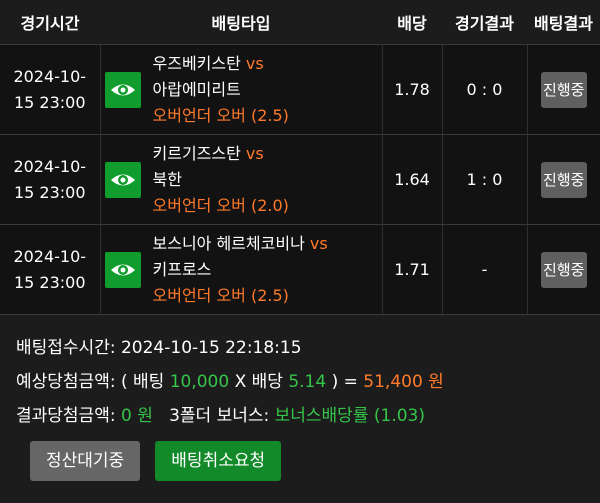  What do you see at coordinates (259, 382) in the screenshot?
I see `odds-multiplier-label: X 배당` at bounding box center [259, 382].